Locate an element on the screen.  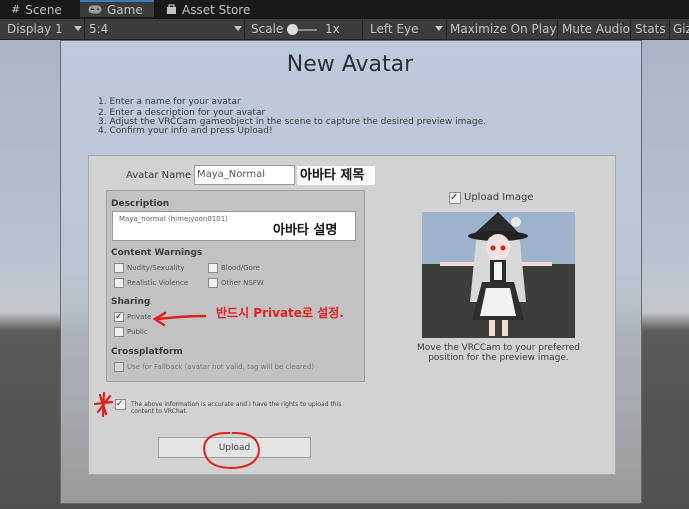
scale-slider-knob is located at coordinates (292, 29).